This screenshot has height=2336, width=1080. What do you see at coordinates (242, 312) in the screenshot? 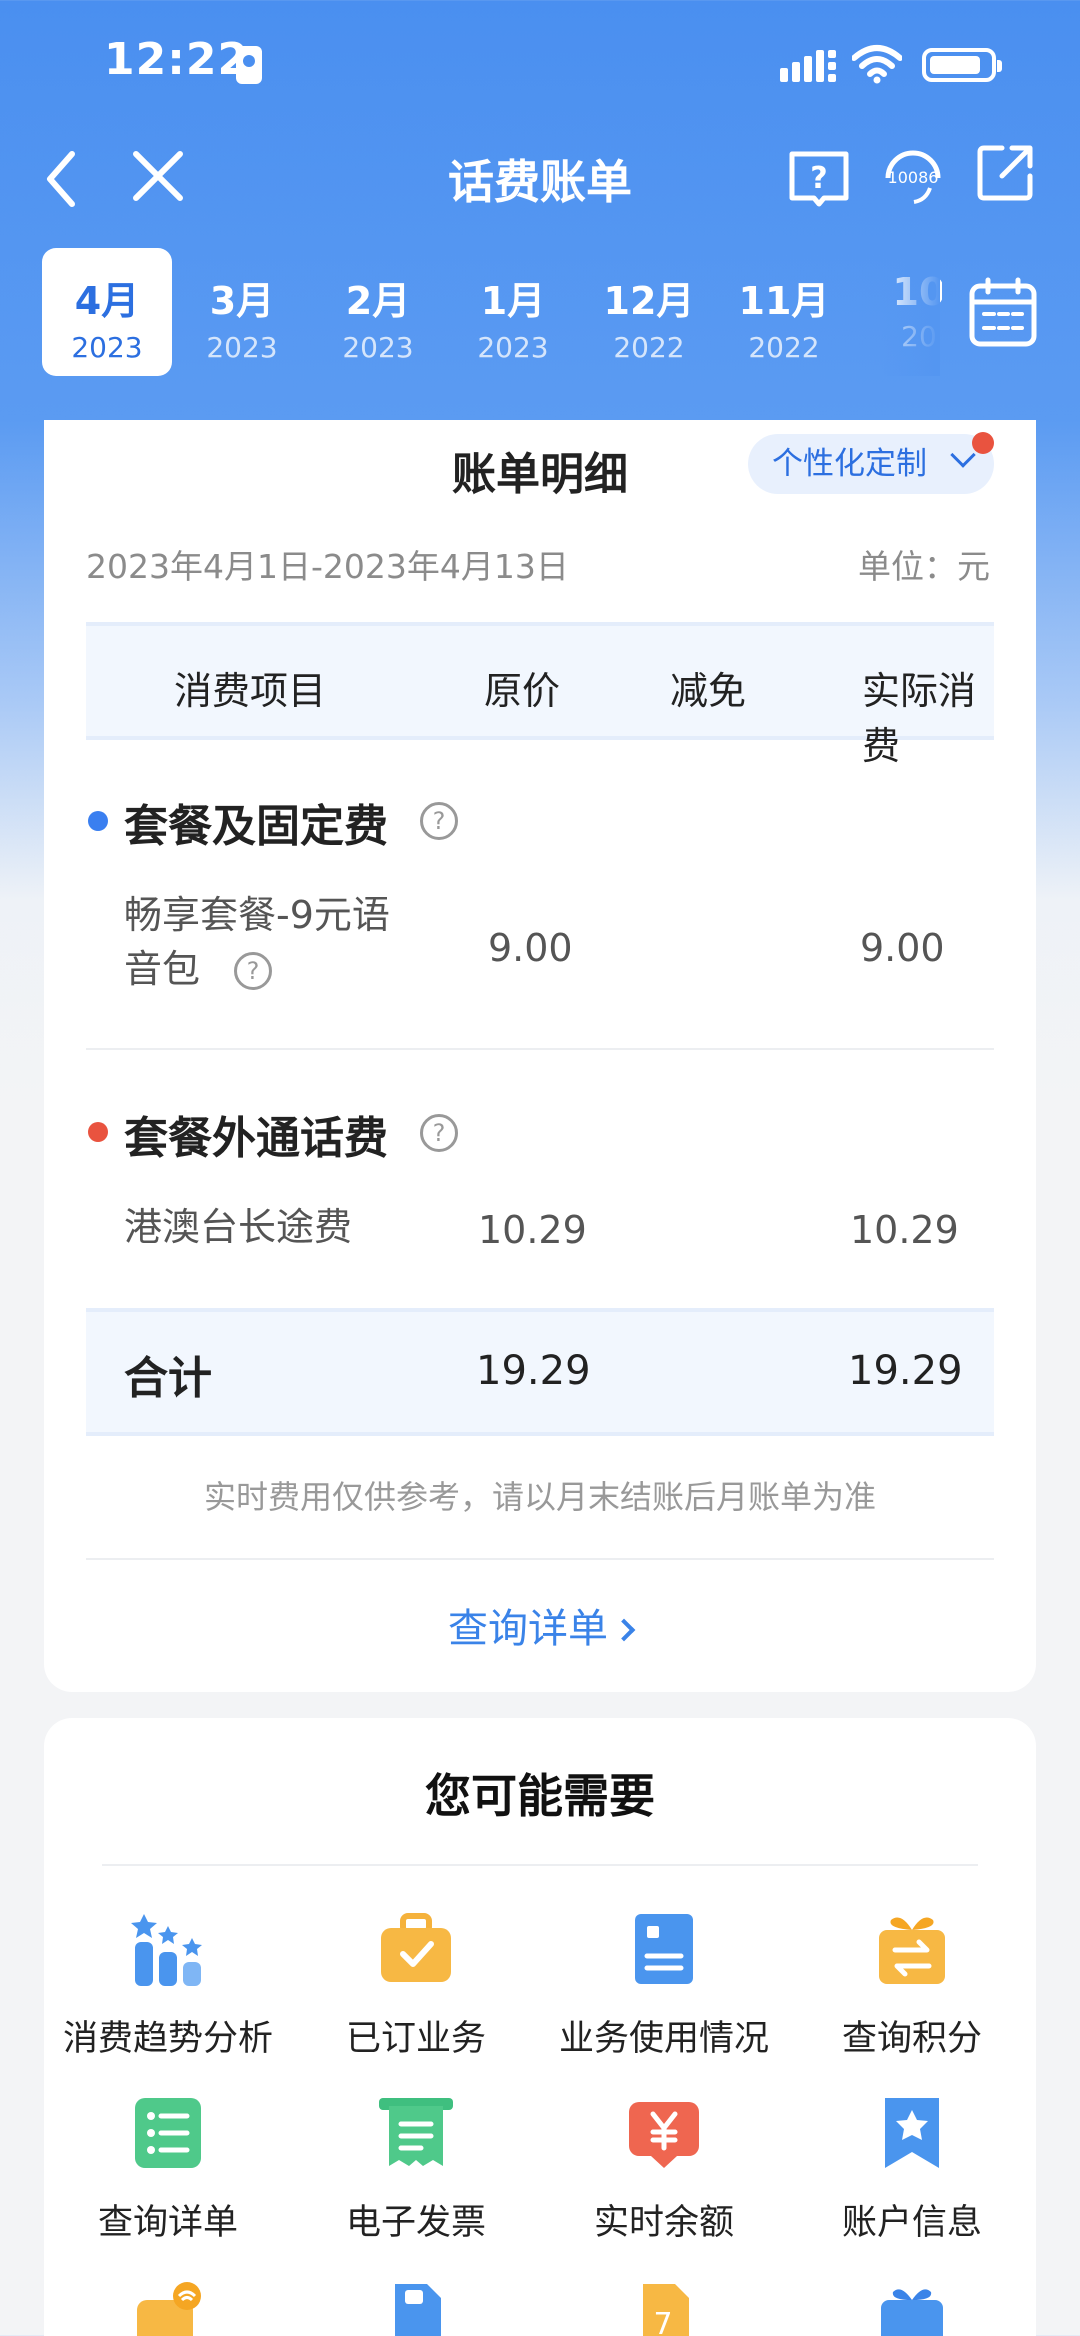
I see `month-tab-2023-03: 3月 2023` at bounding box center [242, 312].